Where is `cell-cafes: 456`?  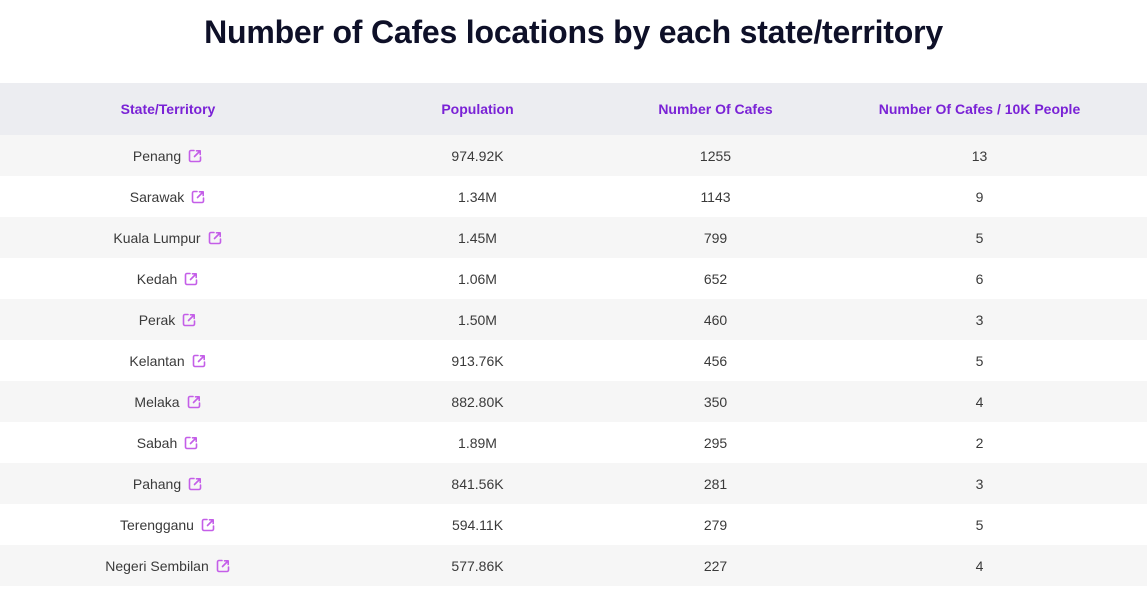 cell-cafes: 456 is located at coordinates (715, 360).